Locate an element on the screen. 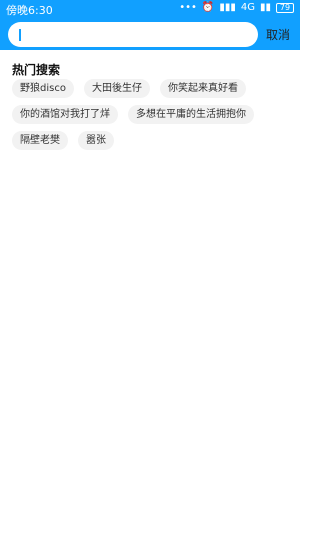 The height and width of the screenshot is (533, 320). hot-tag: 隔壁老樊 is located at coordinates (40, 140).